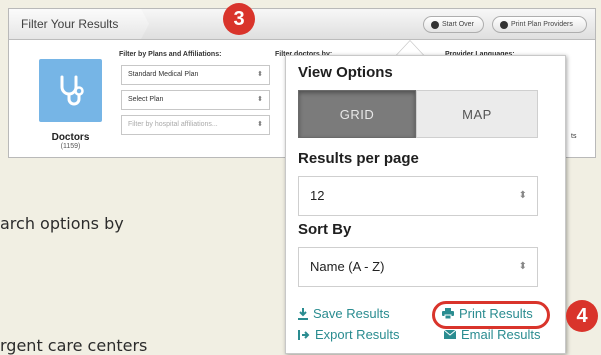  I want to click on email-icon, so click(450, 334).